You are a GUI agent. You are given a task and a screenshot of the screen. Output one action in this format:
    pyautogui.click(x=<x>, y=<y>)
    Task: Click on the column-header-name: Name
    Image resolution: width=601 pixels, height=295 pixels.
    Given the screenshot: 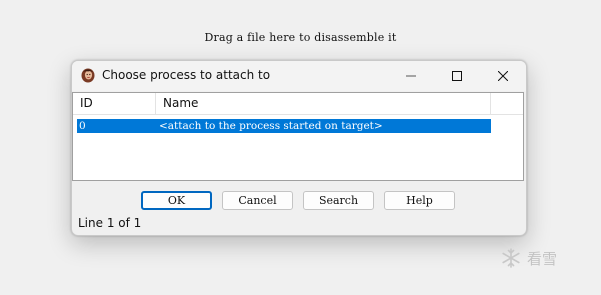 What is the action you would take?
    pyautogui.click(x=323, y=103)
    